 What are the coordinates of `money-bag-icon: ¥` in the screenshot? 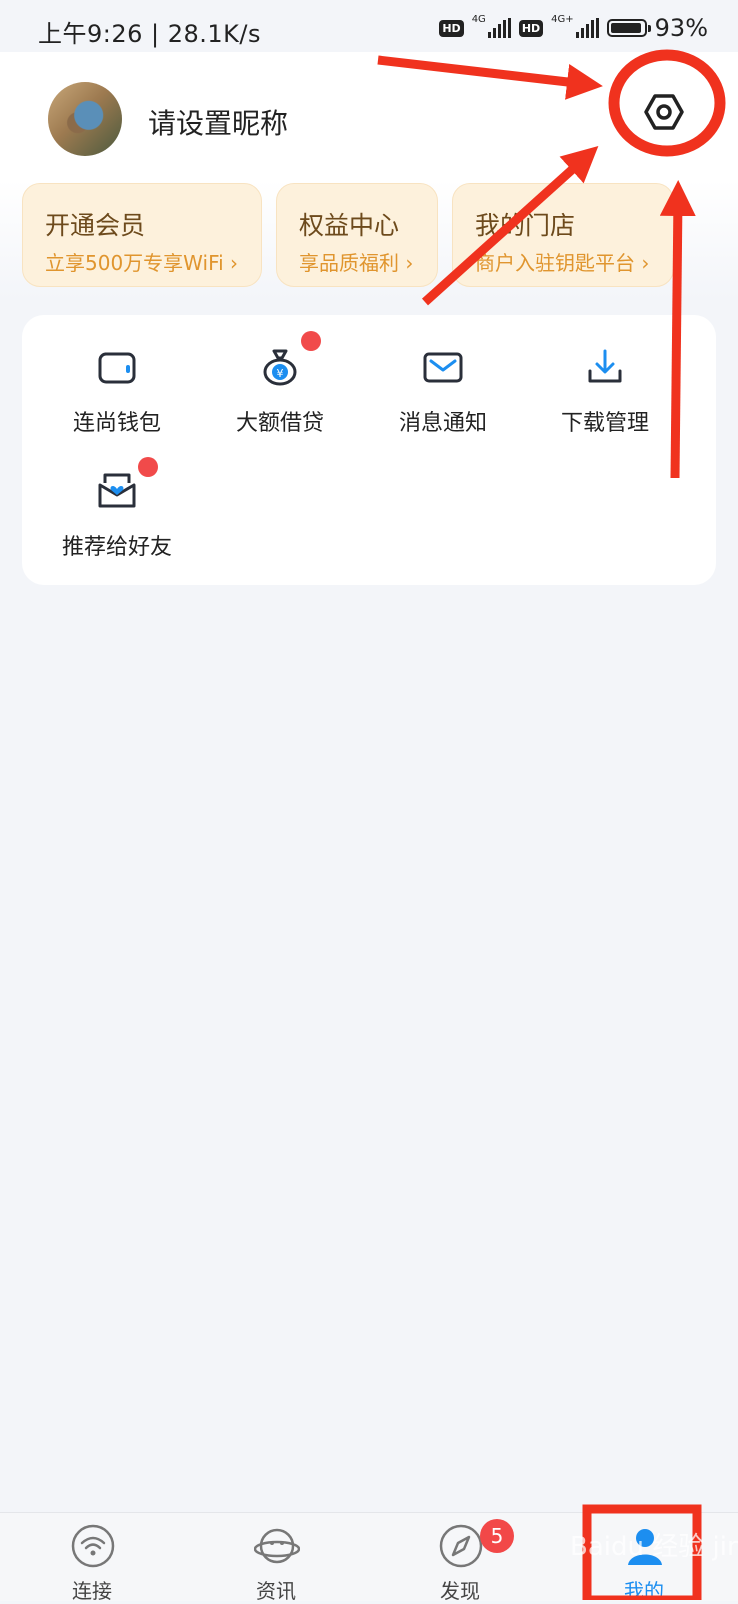 It's located at (280, 367).